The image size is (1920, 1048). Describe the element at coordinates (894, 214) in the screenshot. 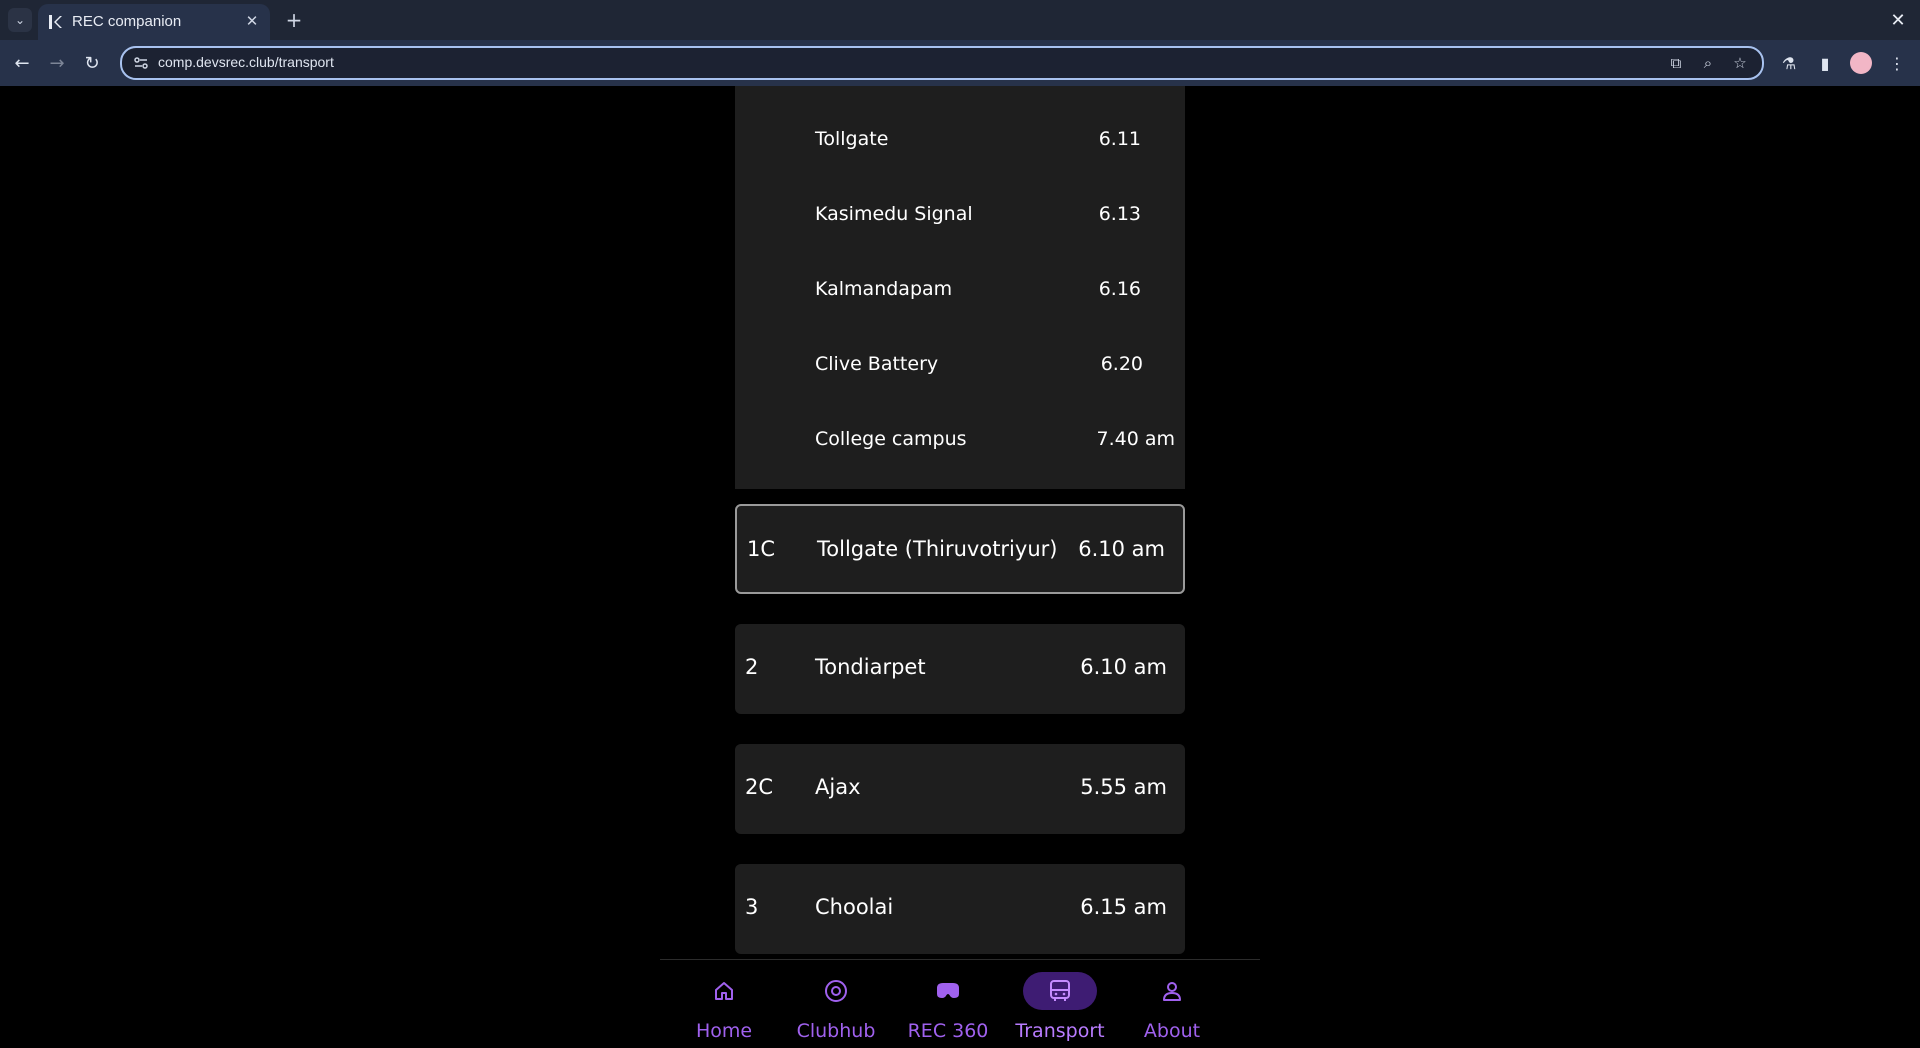

I see `stop-name: Kasimedu Signal` at that location.